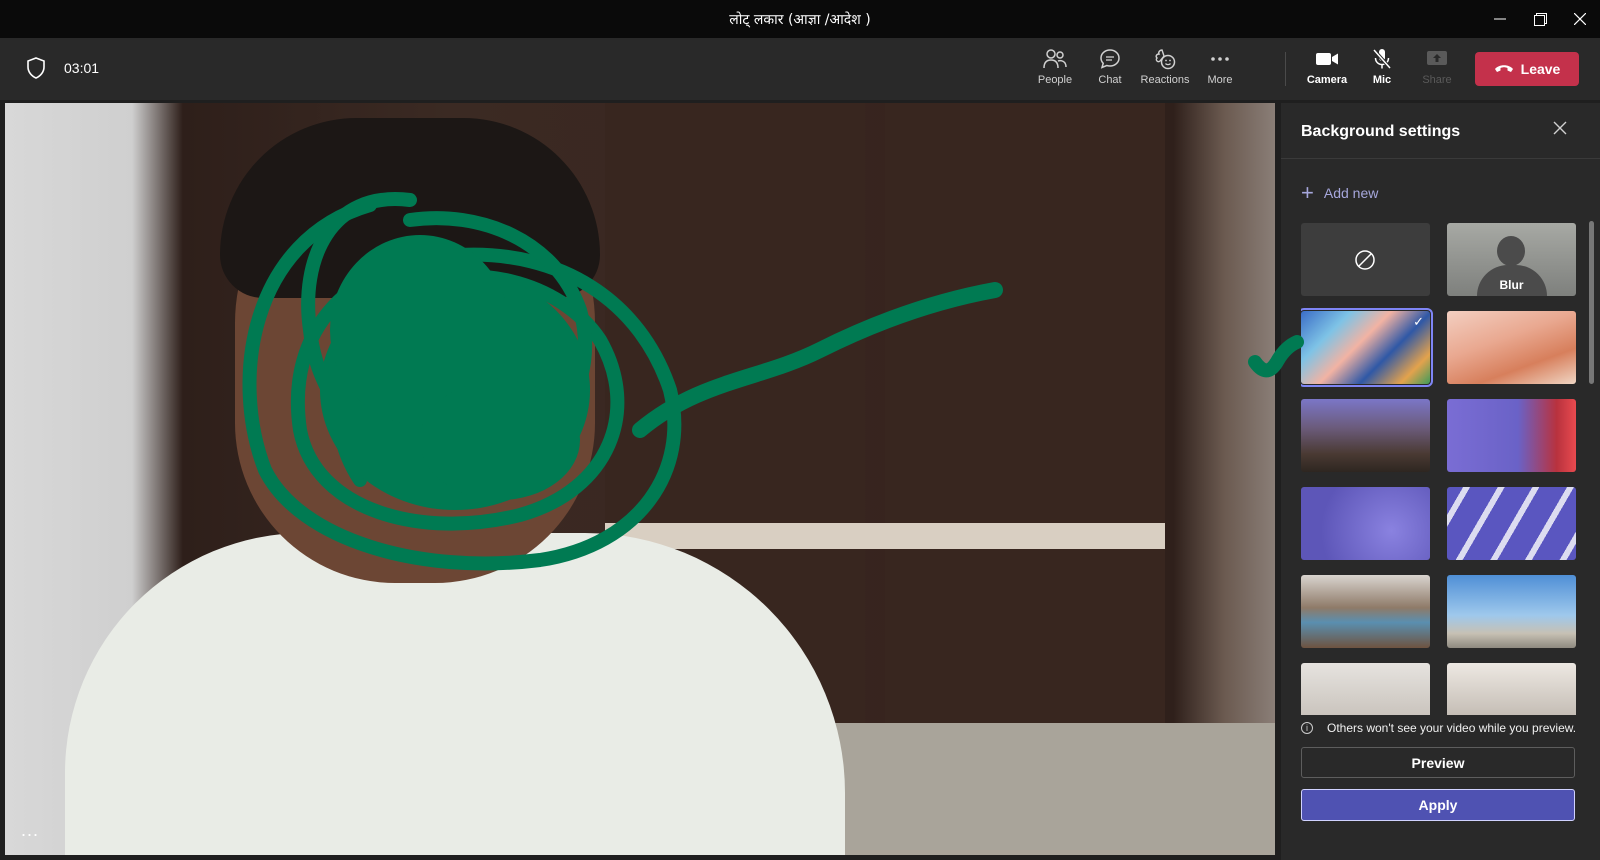 The width and height of the screenshot is (1600, 860). I want to click on add-new-button: + Add new, so click(1339, 193).